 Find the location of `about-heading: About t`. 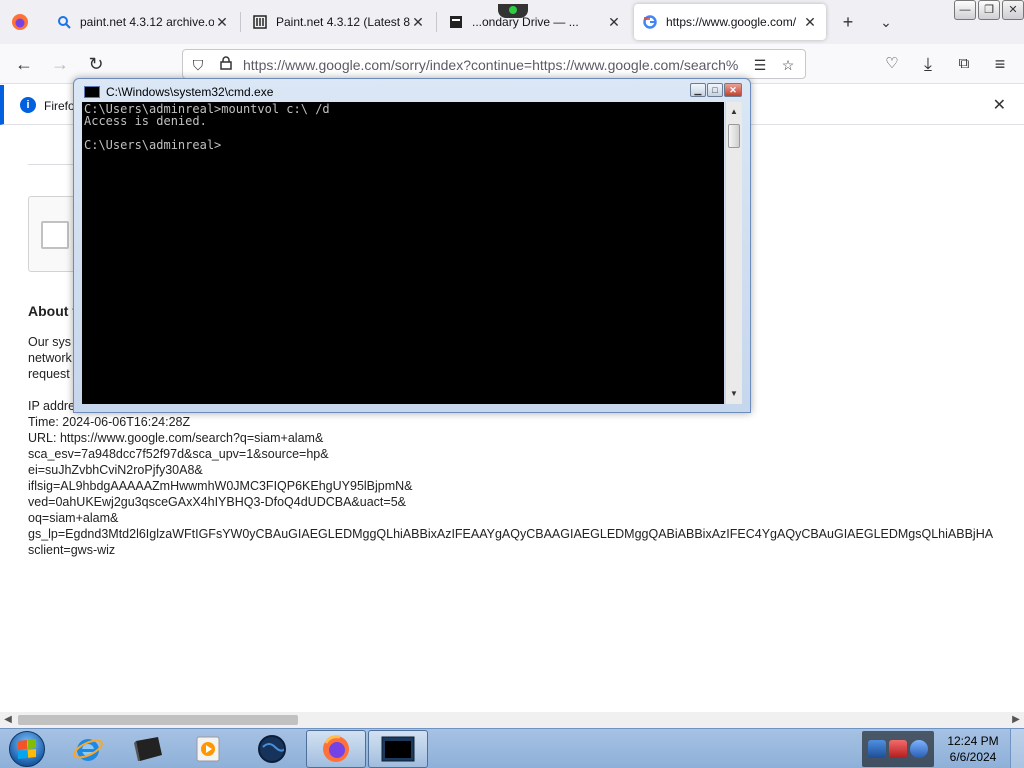

about-heading: About t is located at coordinates (52, 311).